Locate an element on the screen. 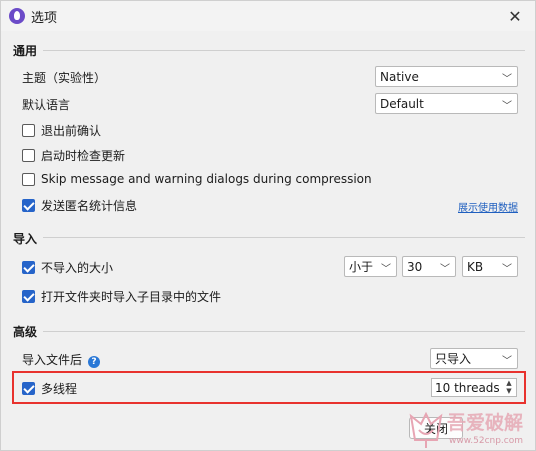 The image size is (536, 451). after-import-value: 只导入 is located at coordinates (453, 359).